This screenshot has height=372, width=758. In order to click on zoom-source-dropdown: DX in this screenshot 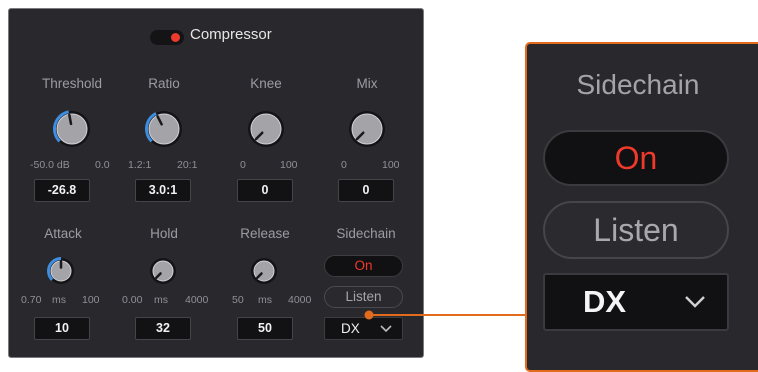, I will do `click(636, 302)`.